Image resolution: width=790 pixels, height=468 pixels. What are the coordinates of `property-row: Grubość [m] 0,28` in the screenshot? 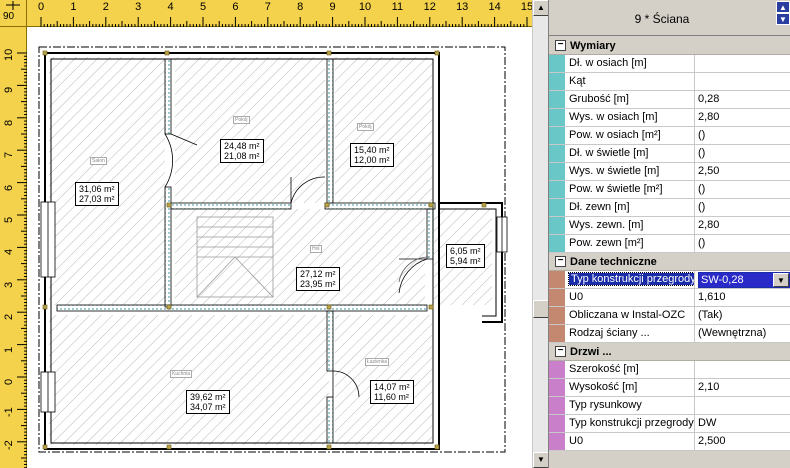 It's located at (669, 100).